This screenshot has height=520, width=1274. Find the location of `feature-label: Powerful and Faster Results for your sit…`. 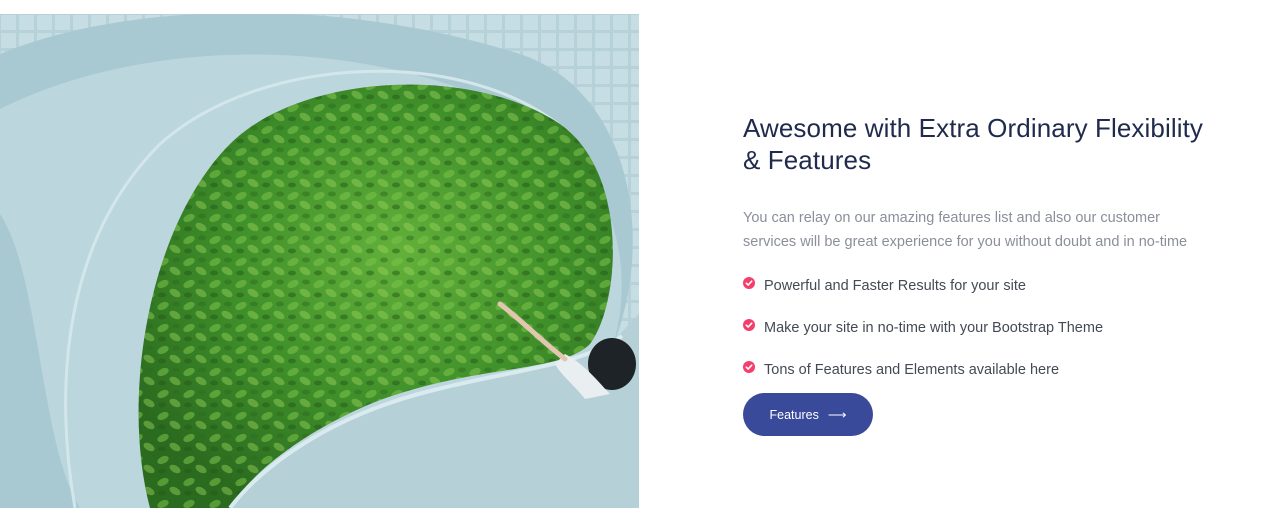

feature-label: Powerful and Faster Results for your sit… is located at coordinates (895, 286).